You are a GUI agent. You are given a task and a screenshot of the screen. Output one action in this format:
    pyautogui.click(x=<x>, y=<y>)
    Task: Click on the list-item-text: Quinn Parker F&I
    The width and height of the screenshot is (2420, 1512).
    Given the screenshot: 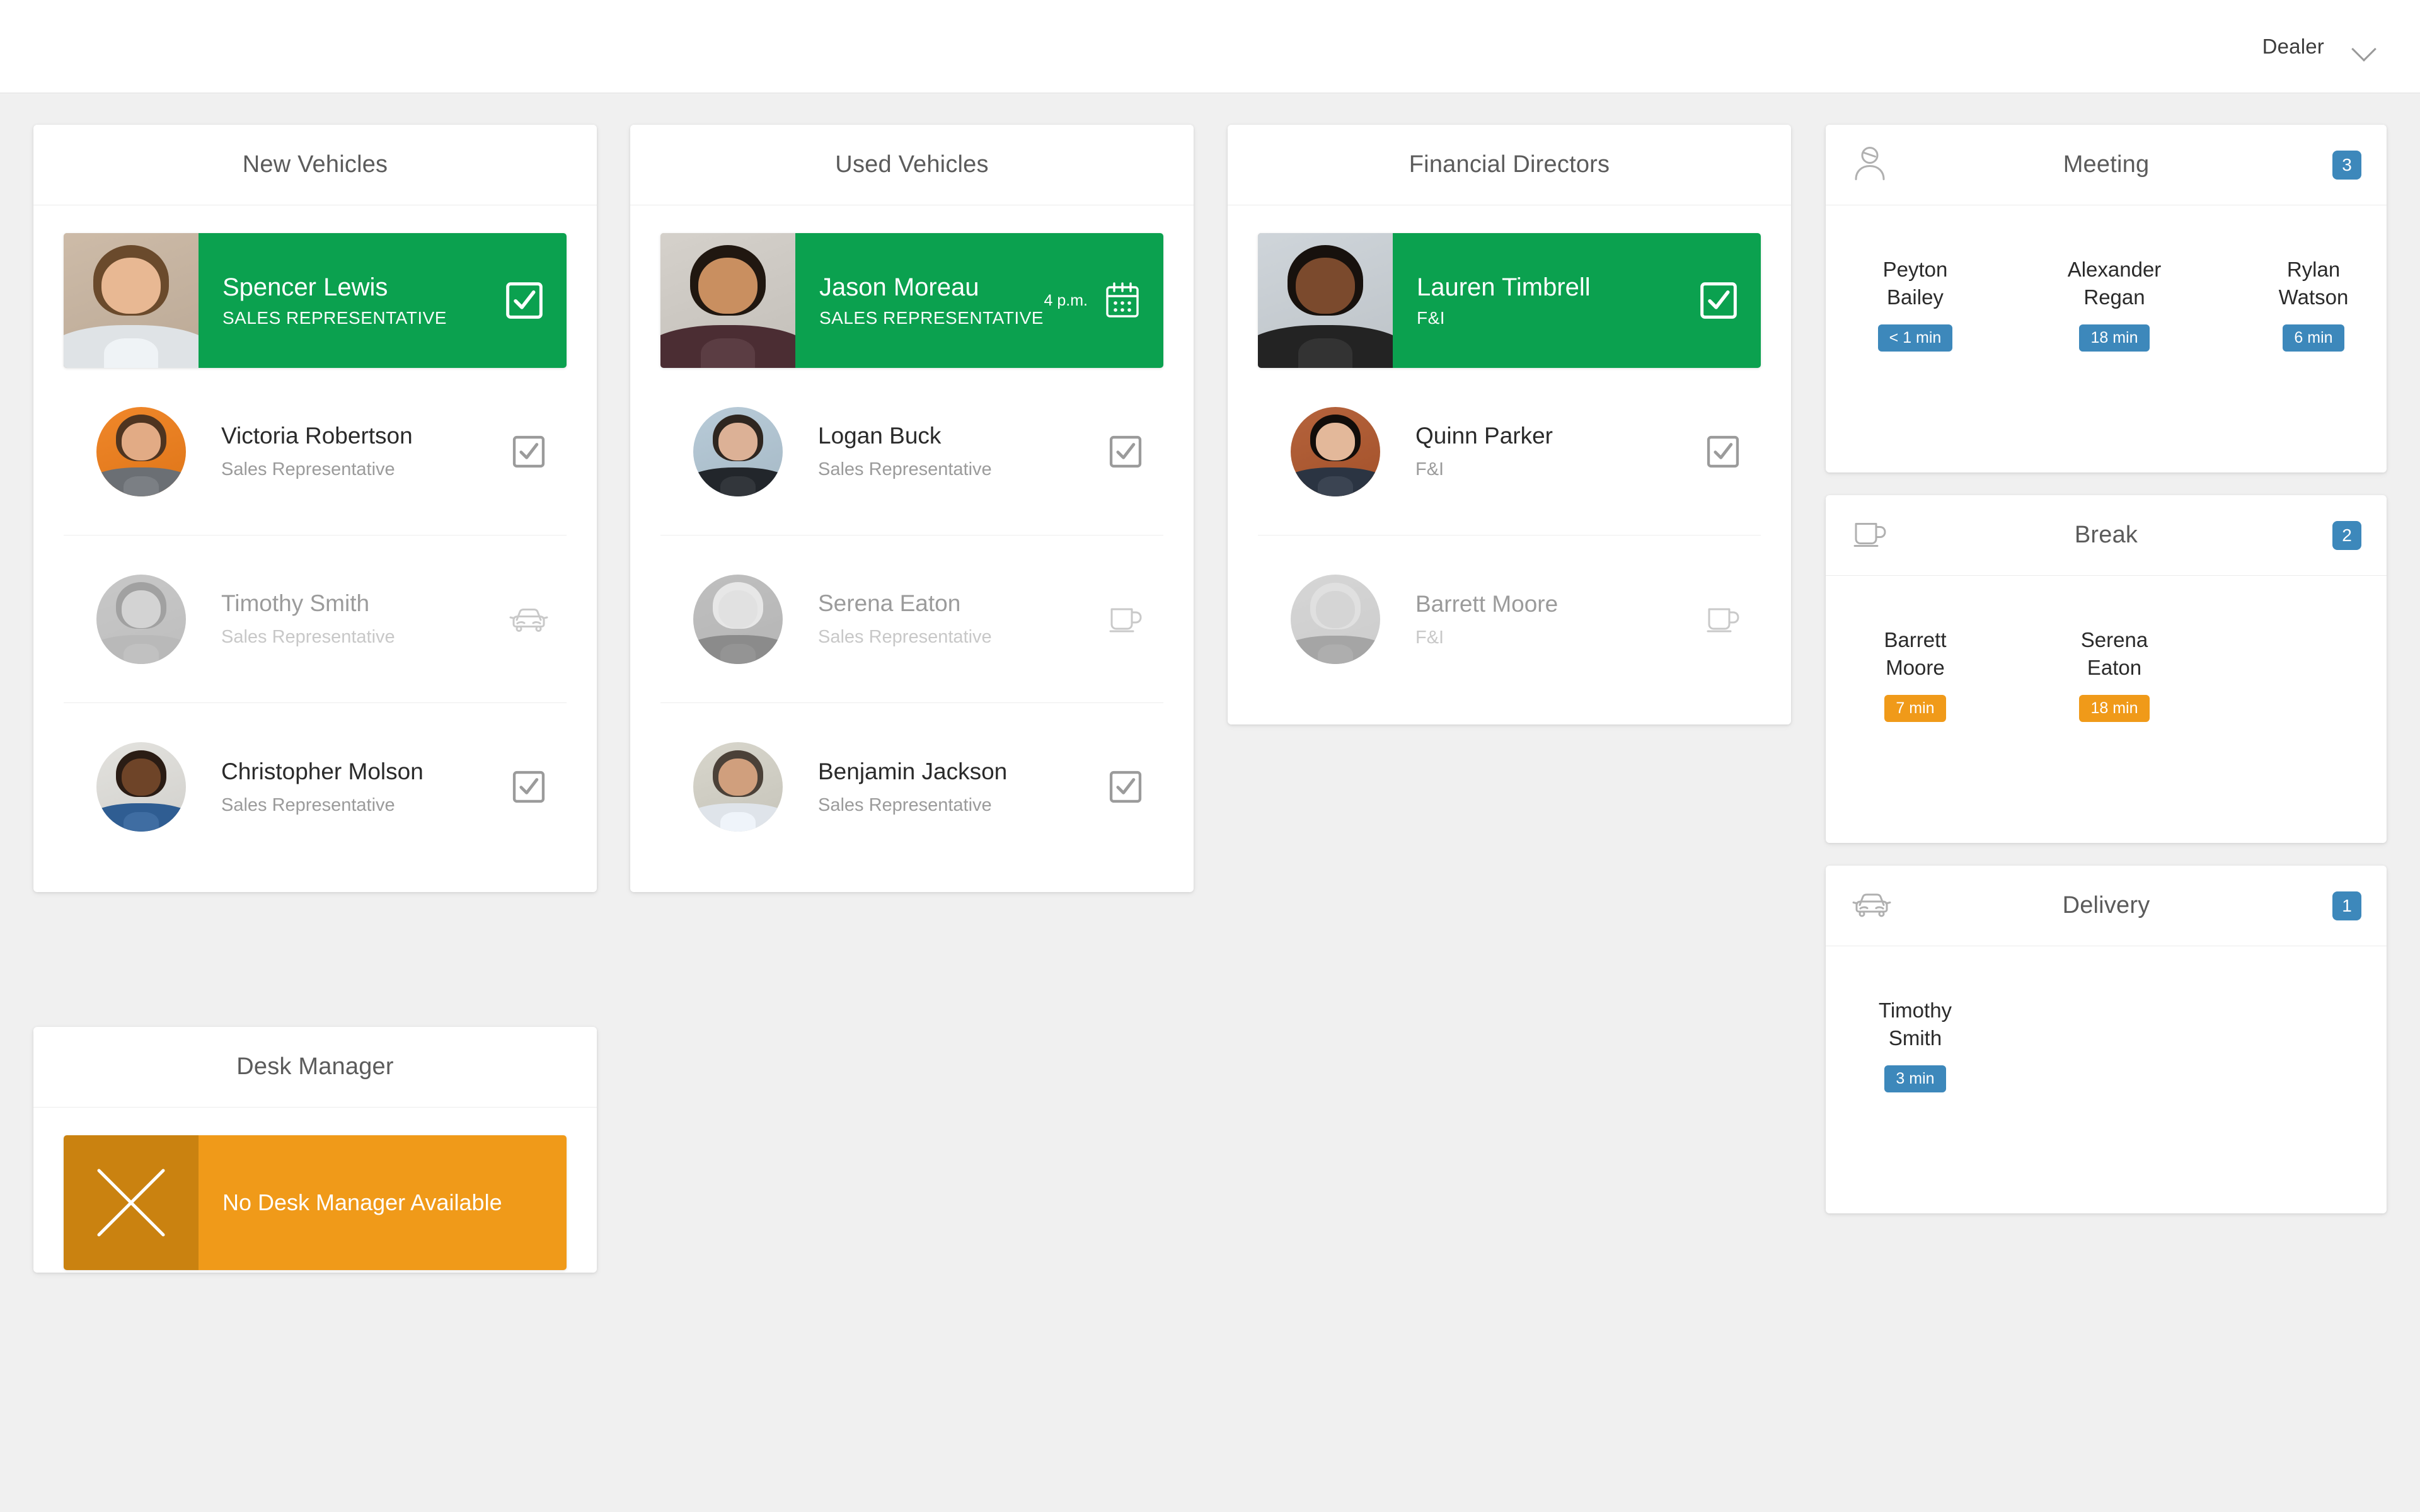 What is the action you would take?
    pyautogui.click(x=1532, y=451)
    